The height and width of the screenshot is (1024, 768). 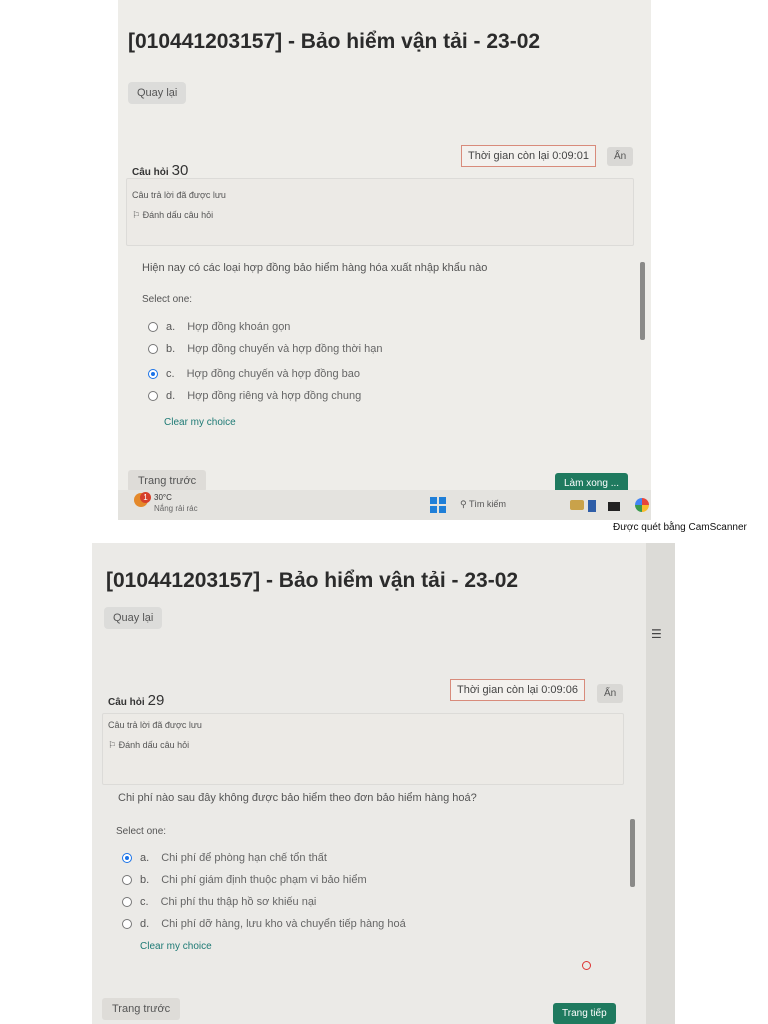 I want to click on timer-display: Thời gian còn lại 0:09:01, so click(x=528, y=156).